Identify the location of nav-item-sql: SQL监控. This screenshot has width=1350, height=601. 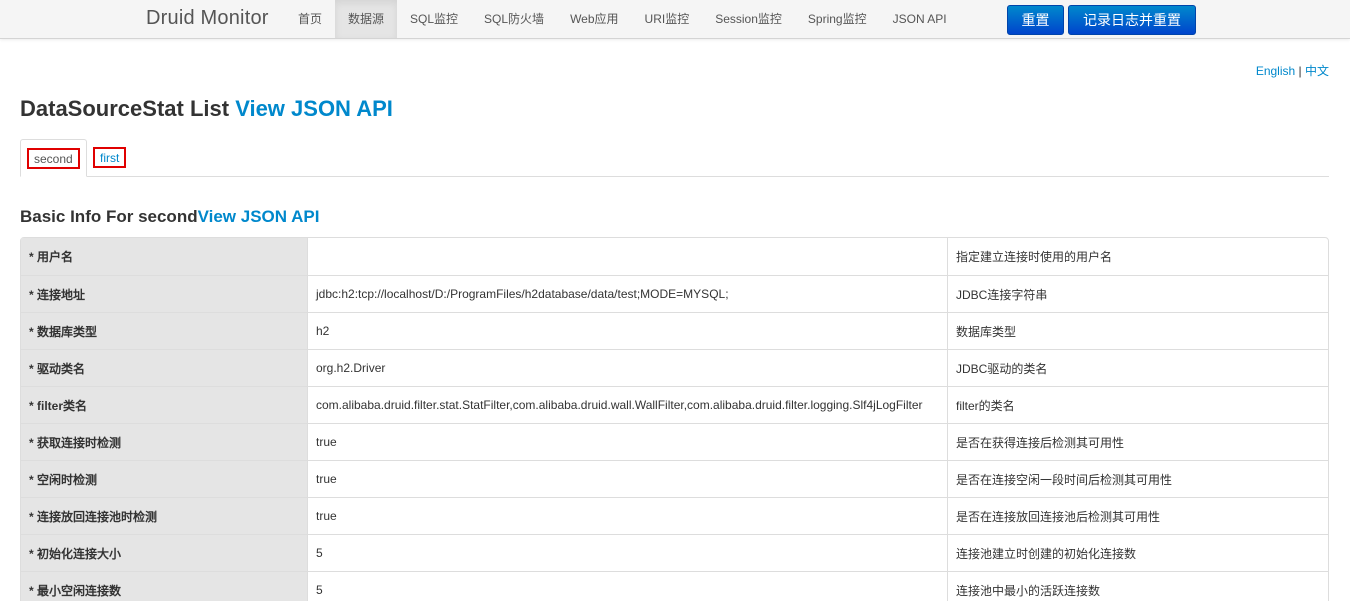
(434, 19).